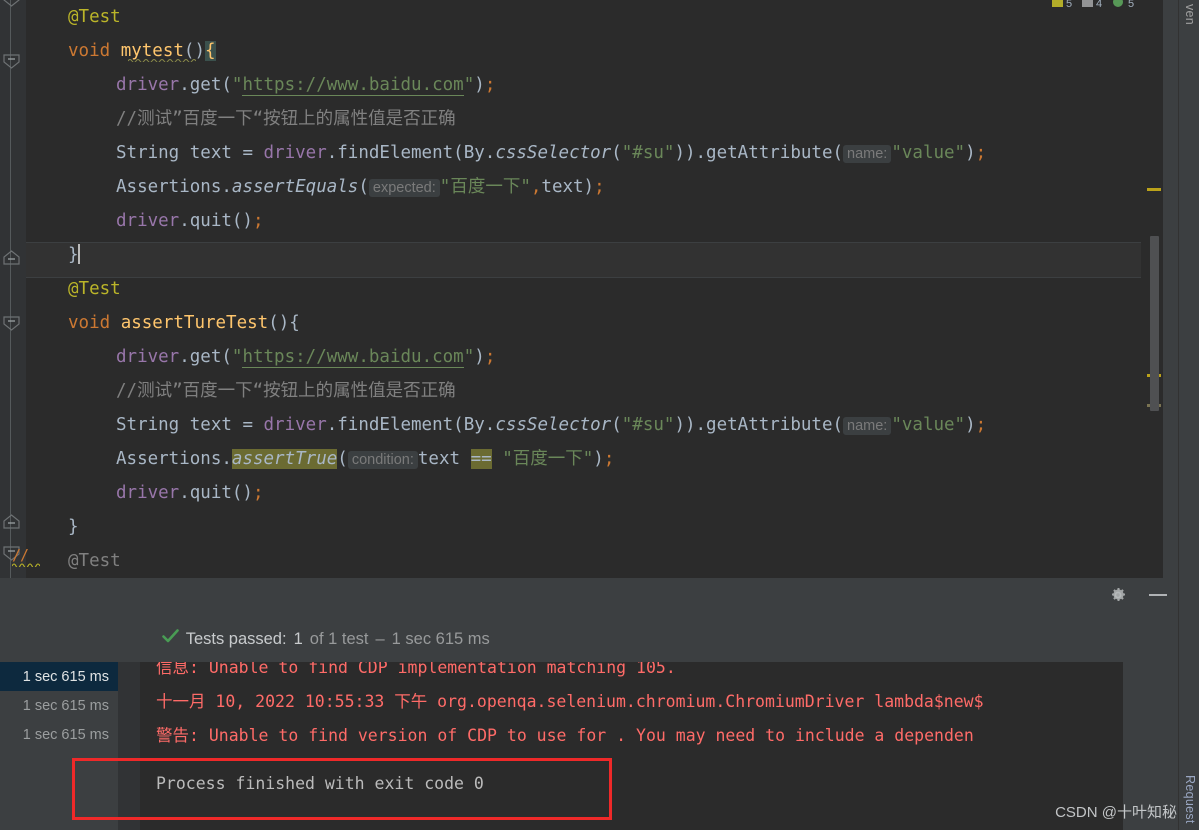 This screenshot has height=830, width=1199. Describe the element at coordinates (612, 51) in the screenshot. I see `code-line: void mytest(){` at that location.